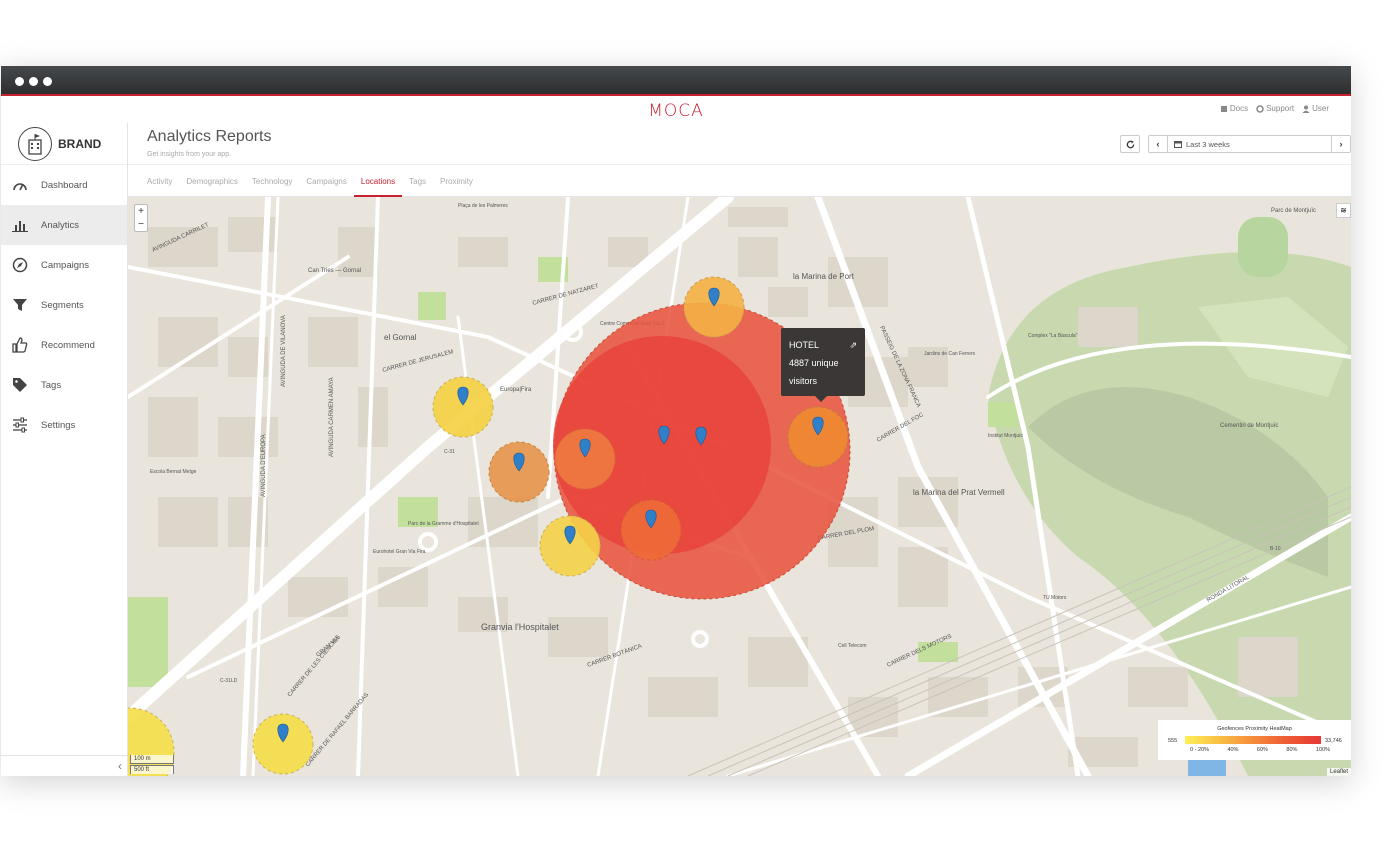  Describe the element at coordinates (803, 381) in the screenshot. I see `tooltip-visitors-unit: visitors` at that location.